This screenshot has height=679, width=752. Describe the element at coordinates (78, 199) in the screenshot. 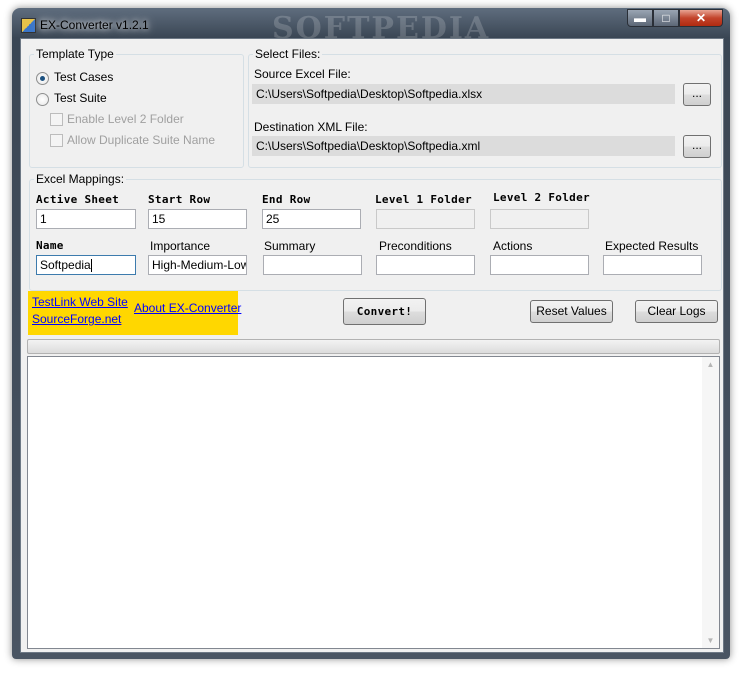

I see `active-sheet-label: Active Sheet` at that location.